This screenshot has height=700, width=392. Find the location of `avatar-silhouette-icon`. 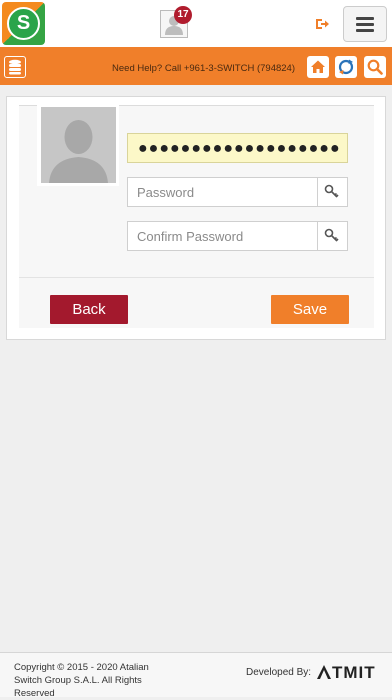

avatar-silhouette-icon is located at coordinates (78, 145).